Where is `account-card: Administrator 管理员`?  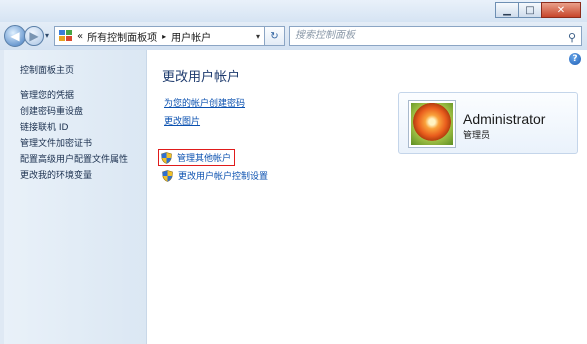
account-card: Administrator 管理员 is located at coordinates (488, 123).